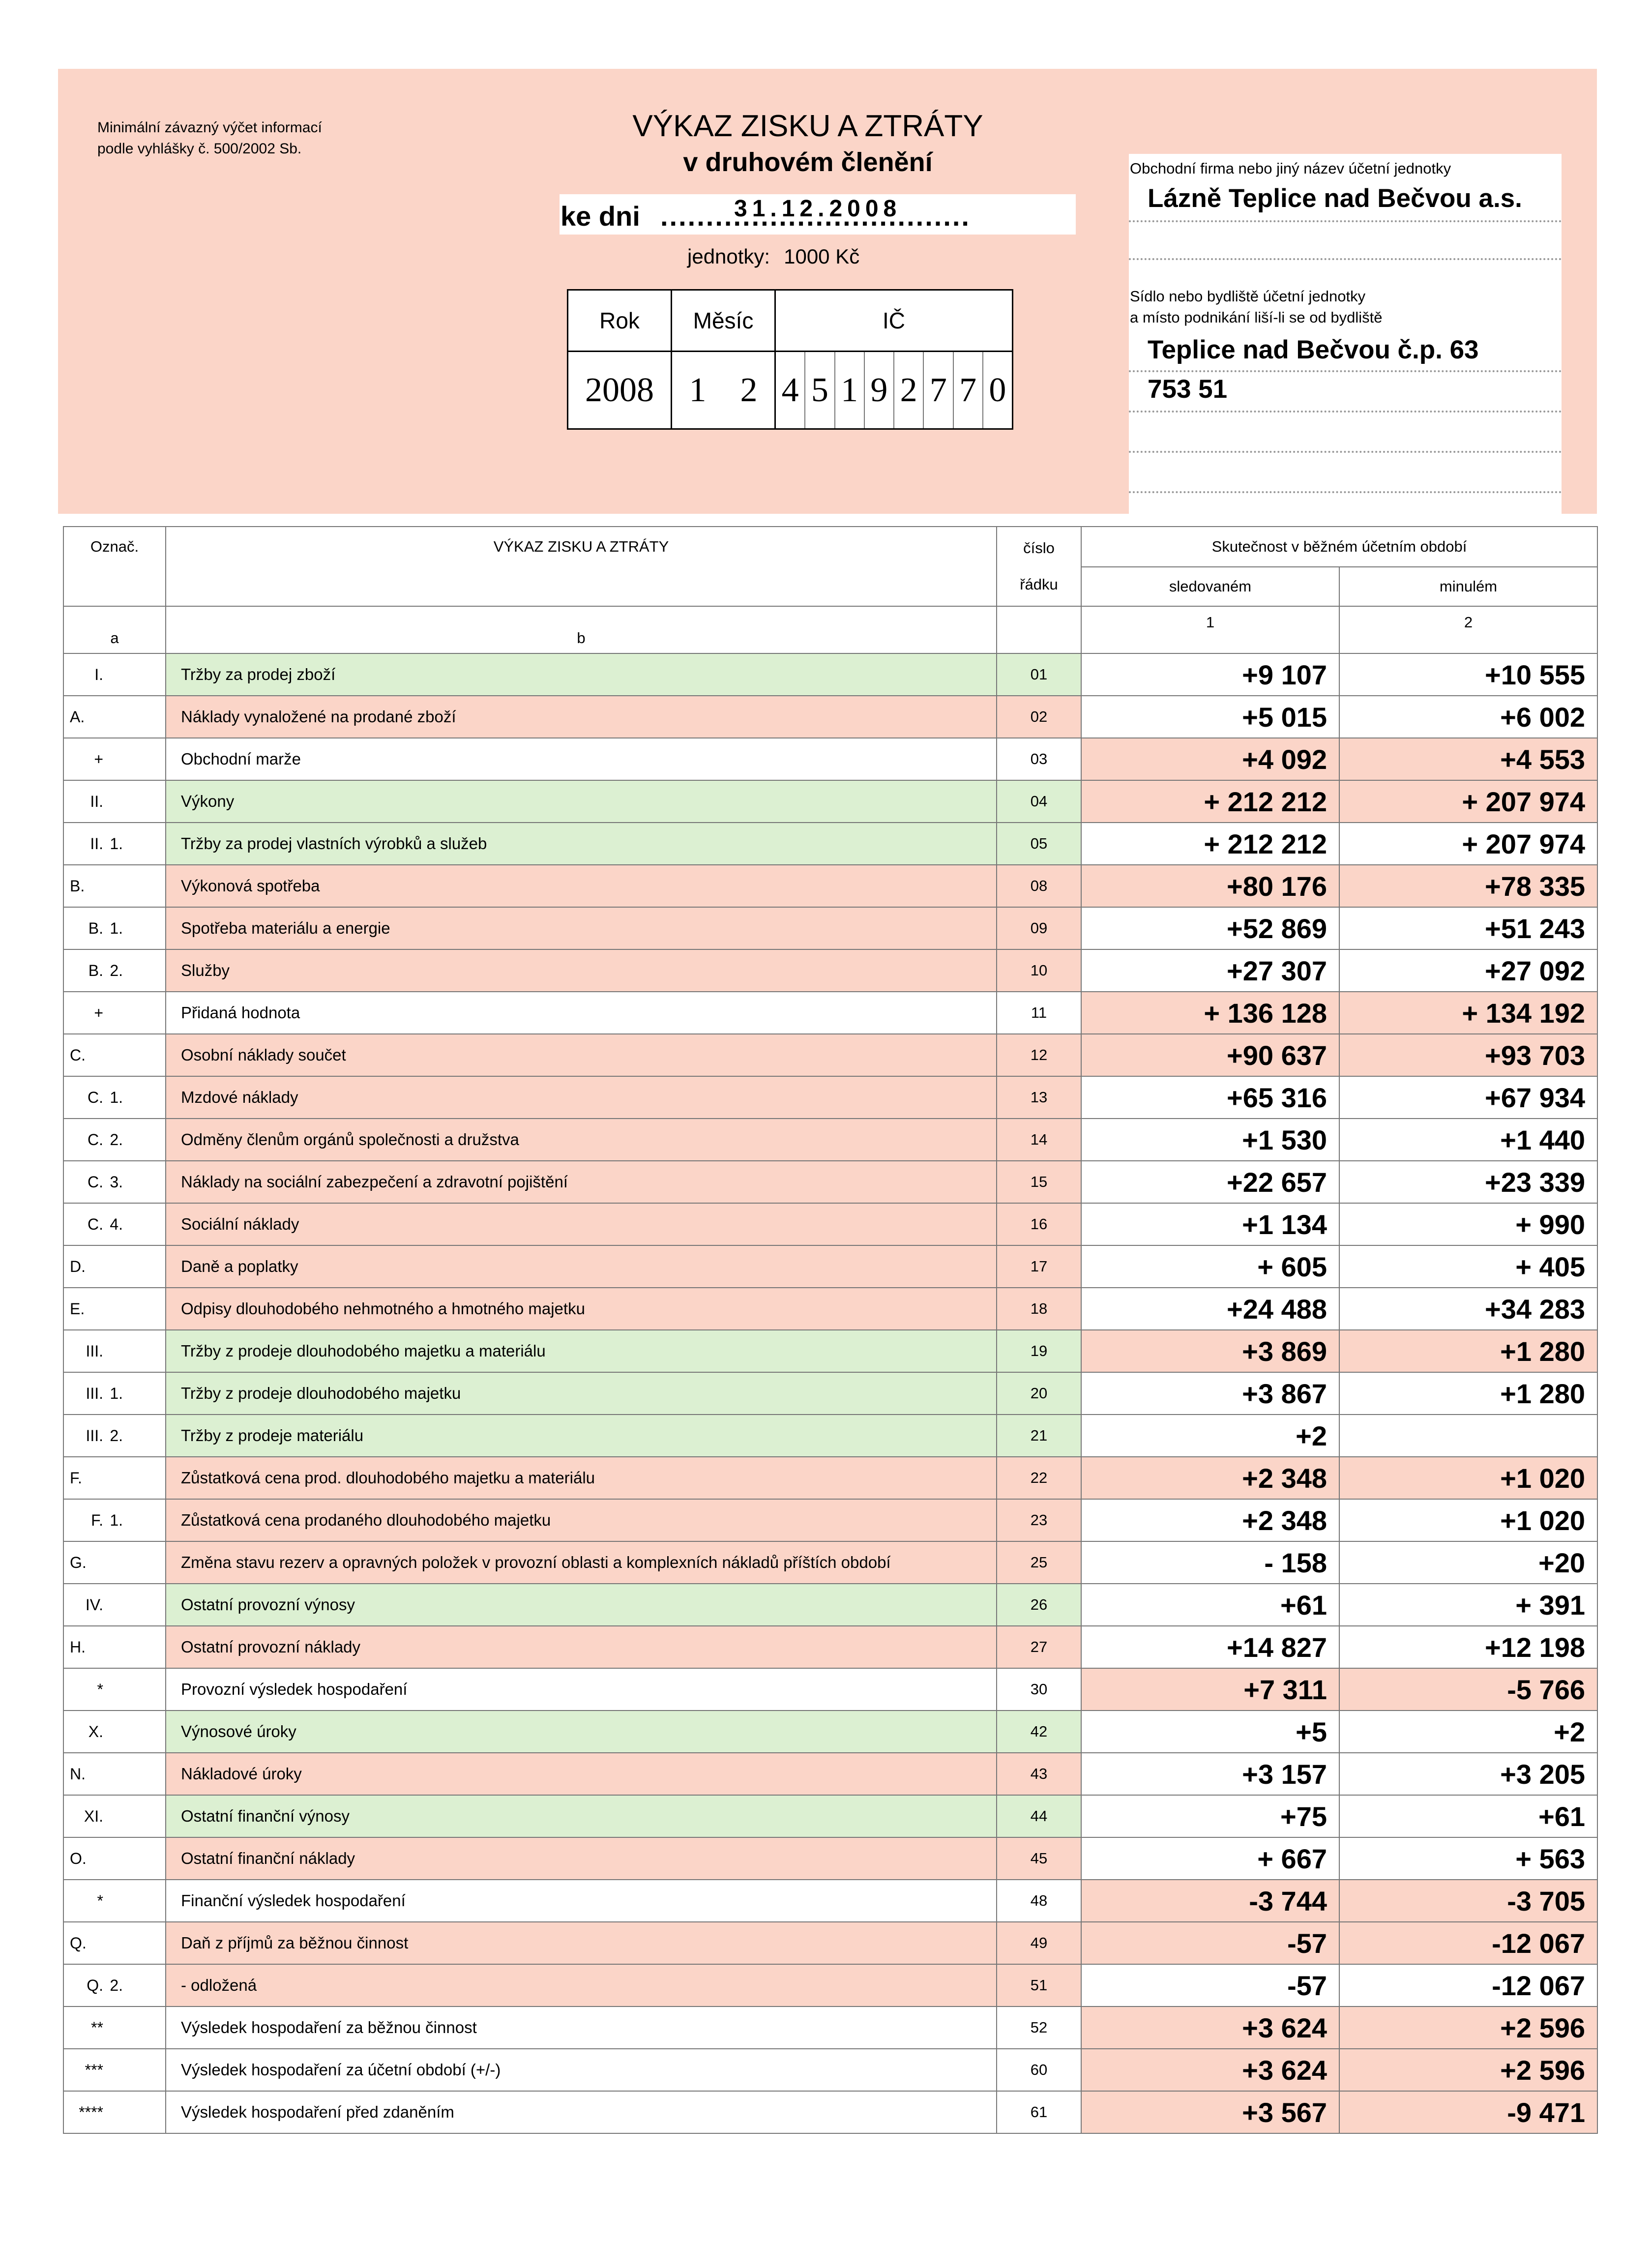 The width and height of the screenshot is (1652, 2242). Describe the element at coordinates (1039, 674) in the screenshot. I see `row-number: 01` at that location.